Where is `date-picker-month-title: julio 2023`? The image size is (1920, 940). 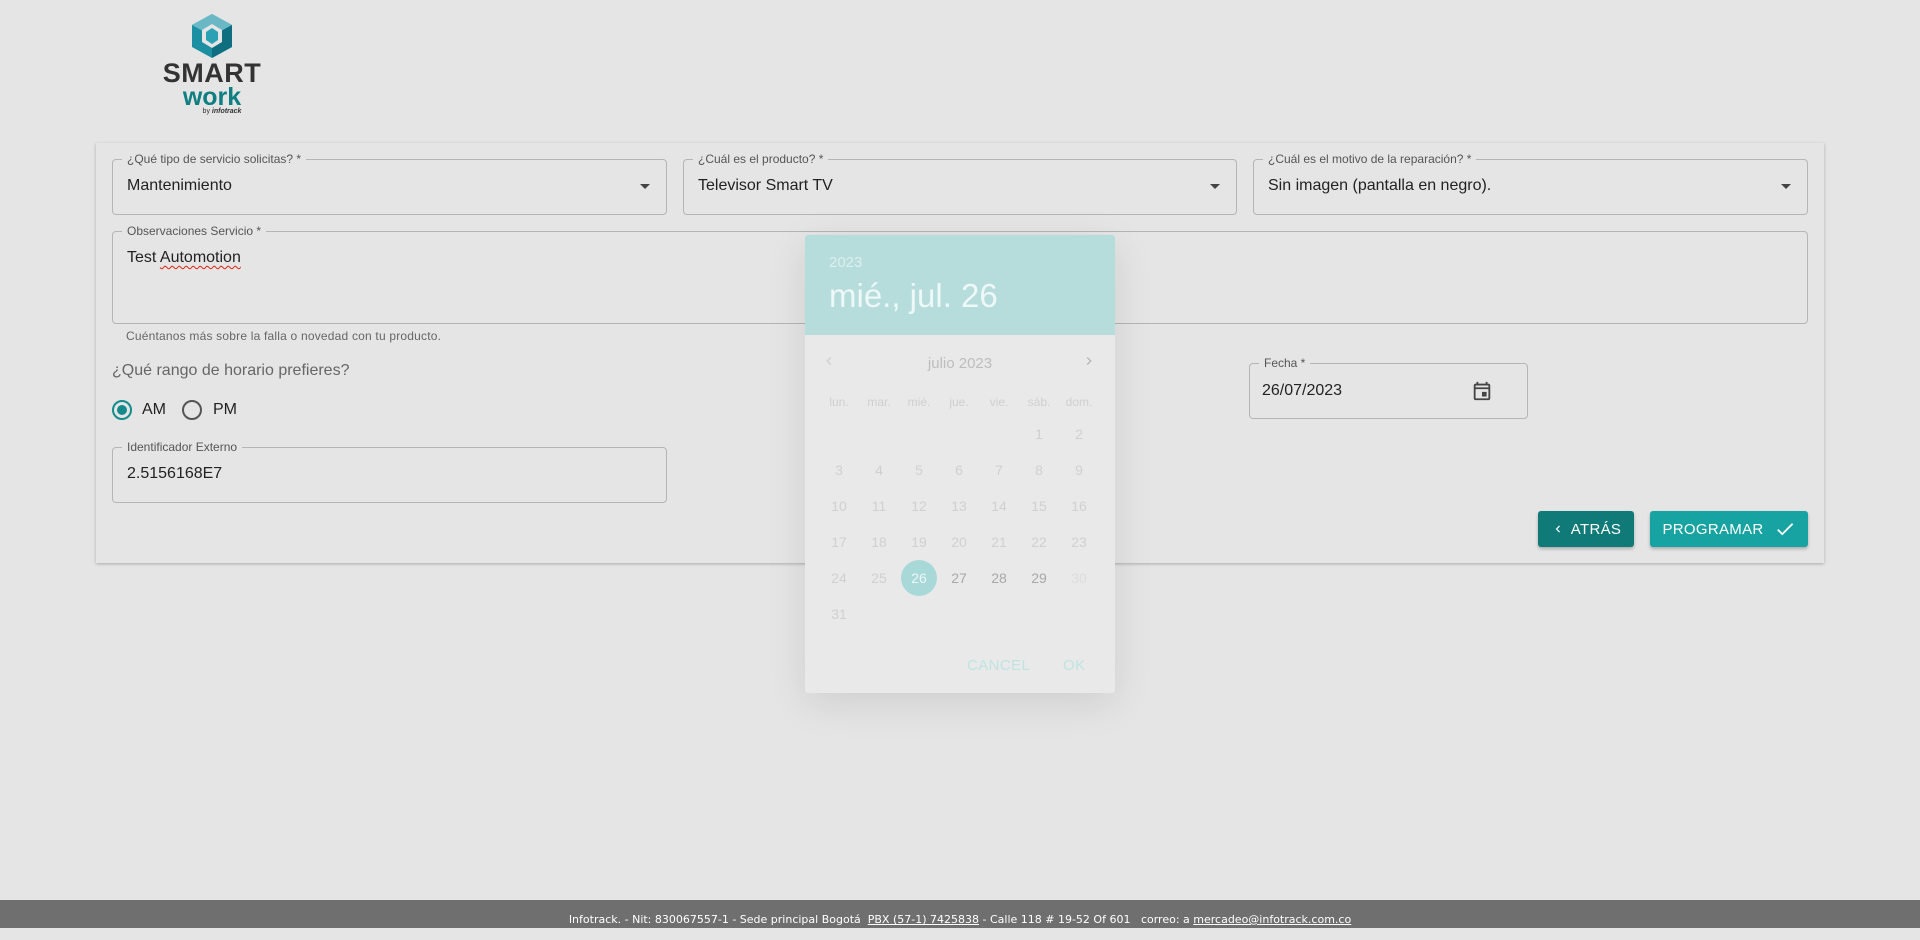 date-picker-month-title: julio 2023 is located at coordinates (960, 363).